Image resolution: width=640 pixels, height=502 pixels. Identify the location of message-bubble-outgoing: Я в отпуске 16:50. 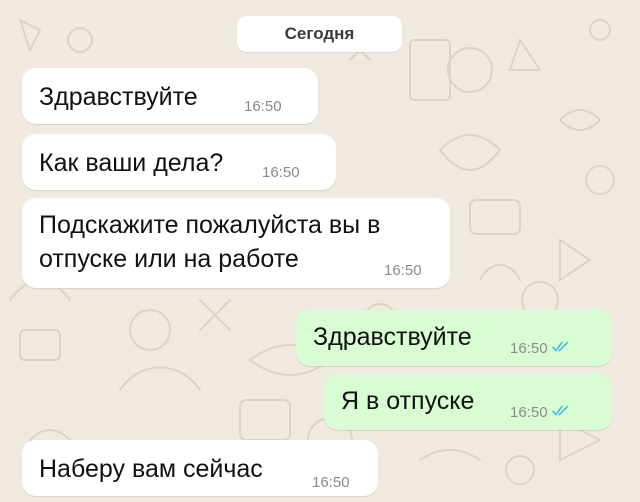
(468, 402).